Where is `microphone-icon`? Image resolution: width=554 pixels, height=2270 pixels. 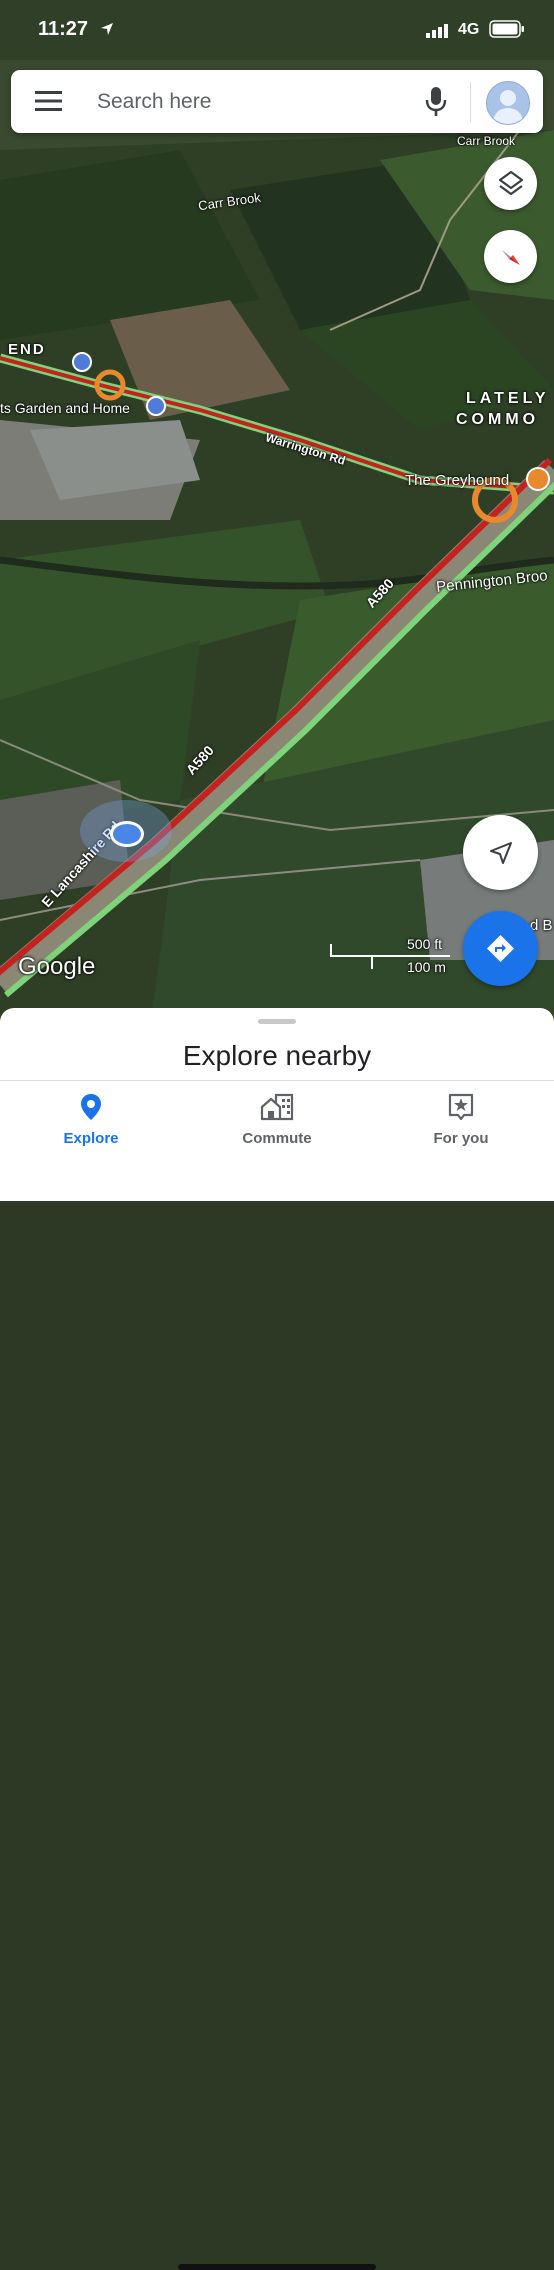 microphone-icon is located at coordinates (436, 102).